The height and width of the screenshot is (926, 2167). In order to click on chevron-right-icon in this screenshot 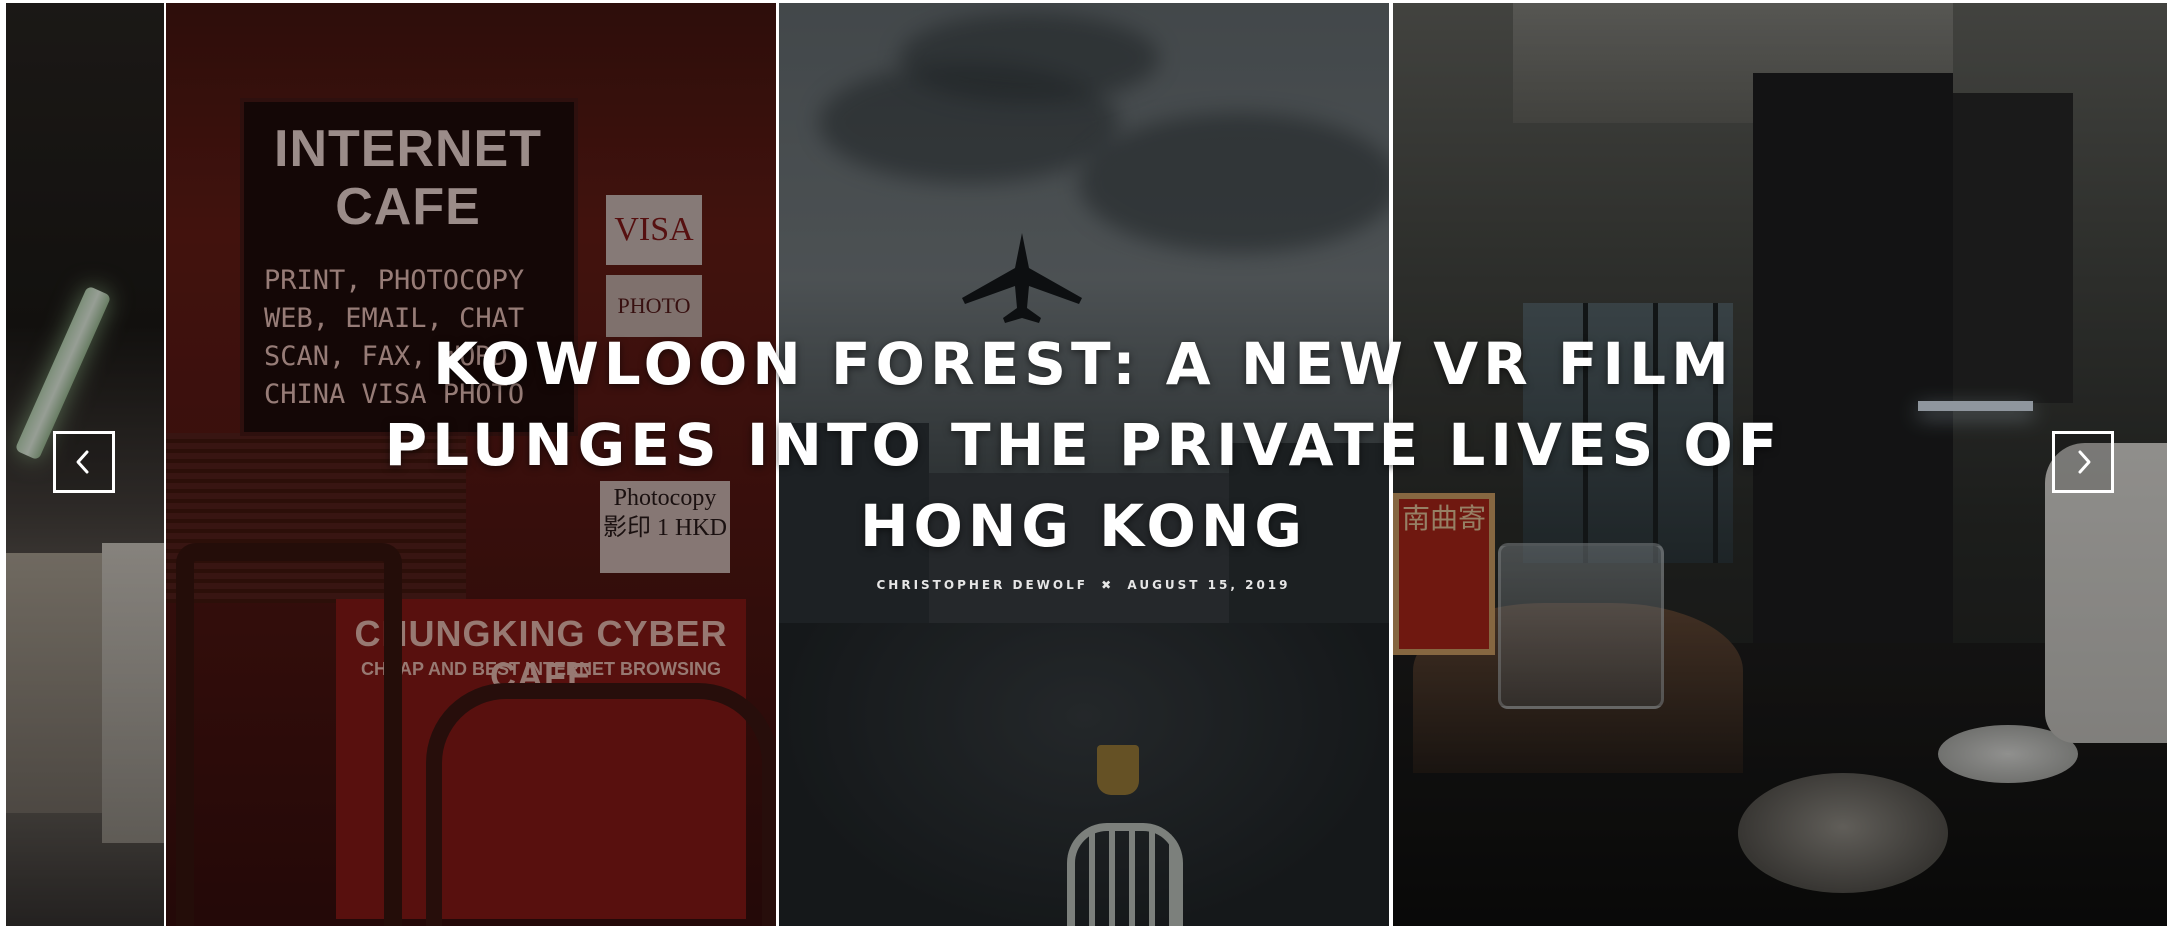, I will do `click(2084, 462)`.